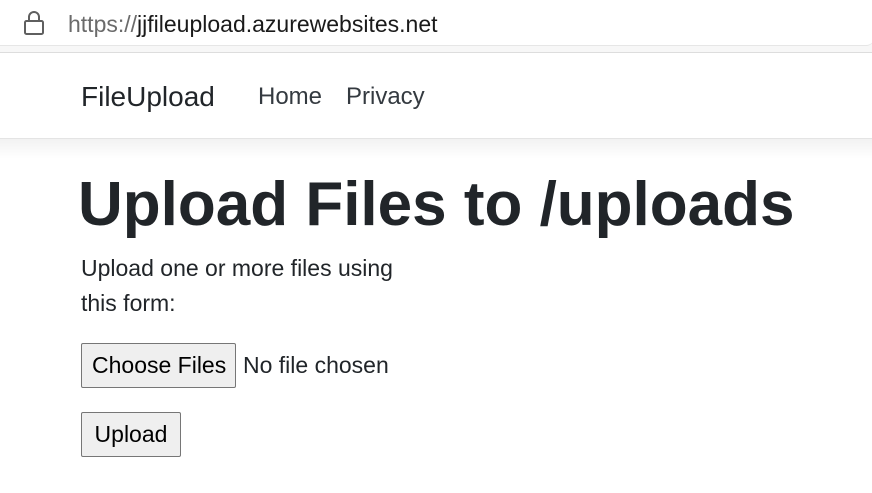 The height and width of the screenshot is (493, 872). Describe the element at coordinates (287, 24) in the screenshot. I see `url-host: jjfileupload.azurewebsites.net` at that location.